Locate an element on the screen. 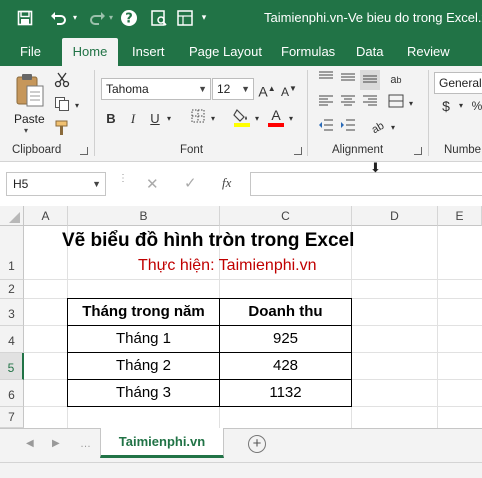 This screenshot has width=482, height=478. cancel-icon: ✕ is located at coordinates (152, 184).